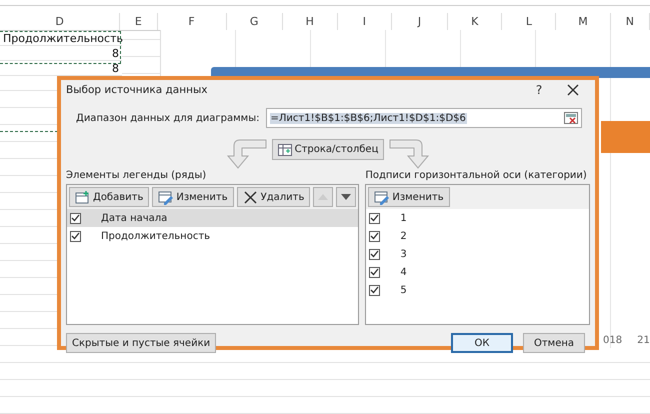  What do you see at coordinates (571, 118) in the screenshot?
I see `range-picker-icon` at bounding box center [571, 118].